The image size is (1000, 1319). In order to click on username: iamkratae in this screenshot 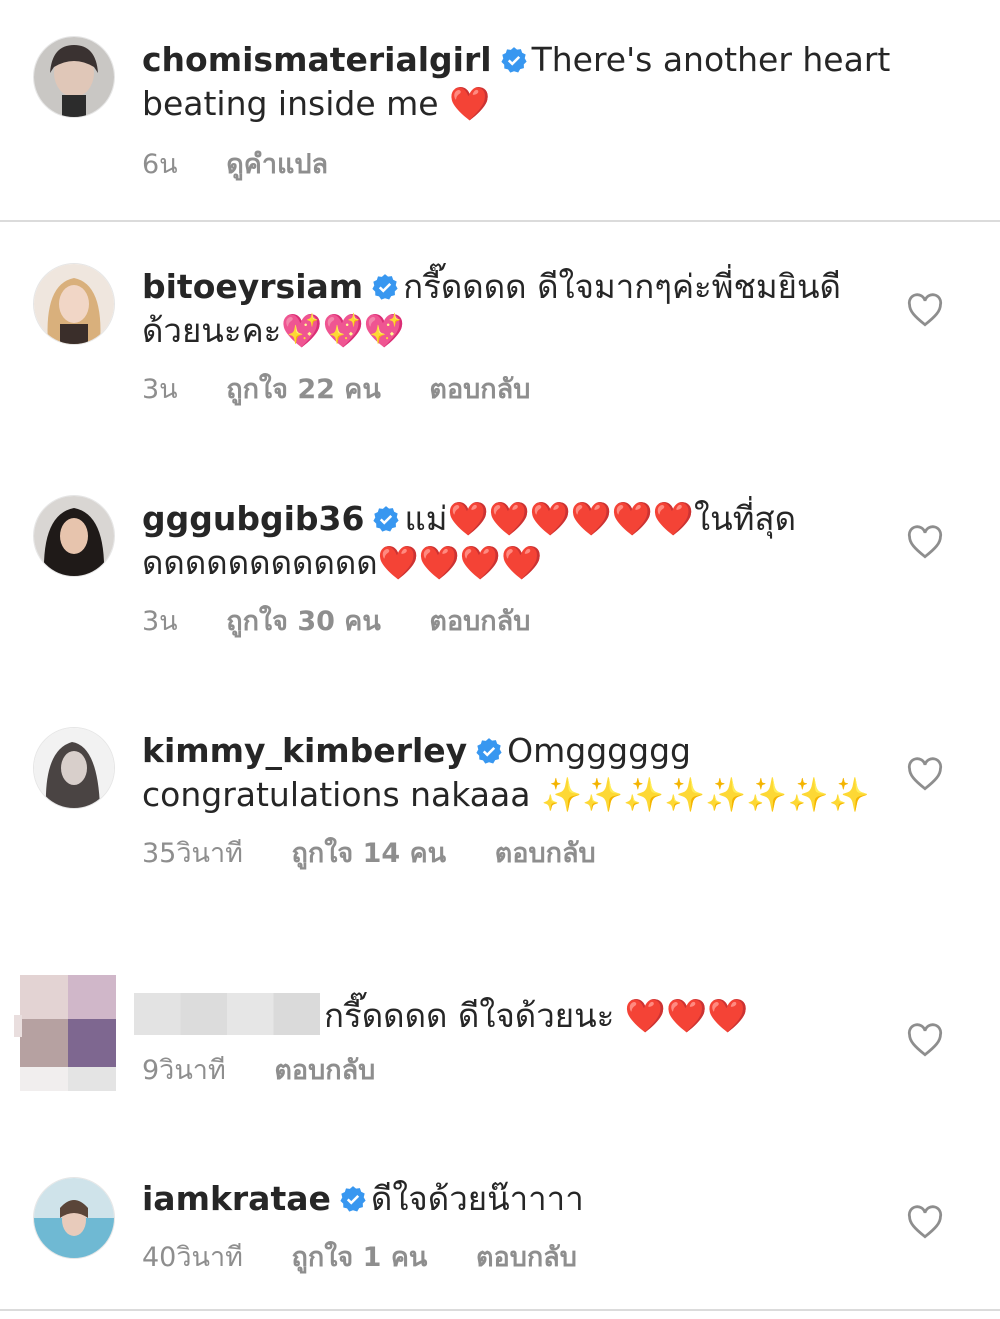, I will do `click(236, 1198)`.